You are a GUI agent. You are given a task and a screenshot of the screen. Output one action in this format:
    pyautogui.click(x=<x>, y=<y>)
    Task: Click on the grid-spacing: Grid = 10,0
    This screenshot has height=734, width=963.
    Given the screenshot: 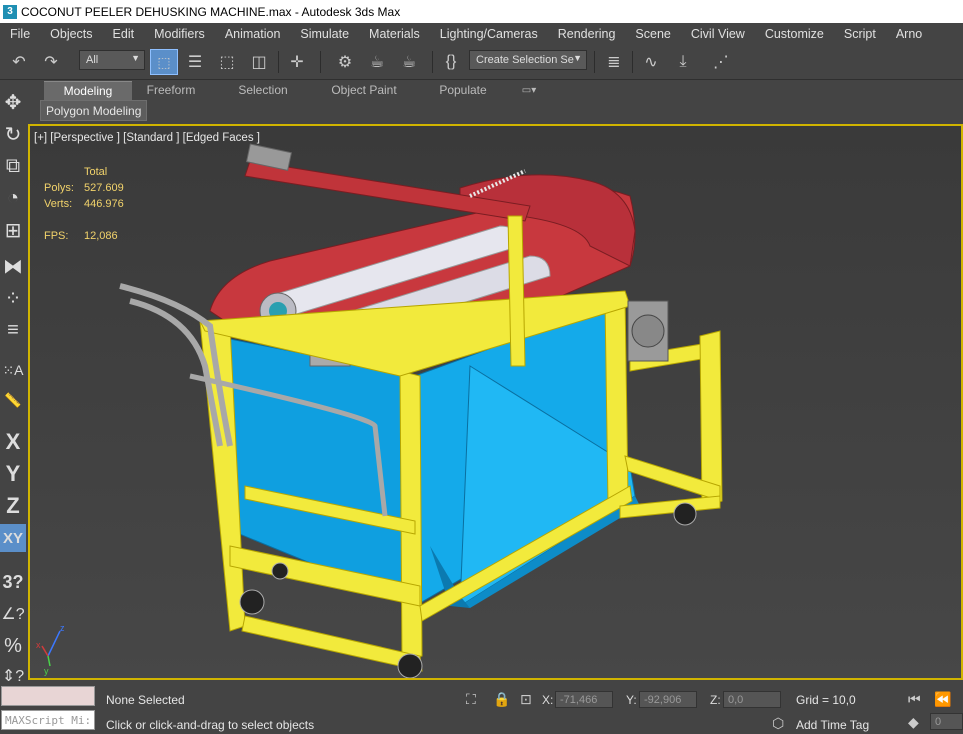 What is the action you would take?
    pyautogui.click(x=826, y=700)
    